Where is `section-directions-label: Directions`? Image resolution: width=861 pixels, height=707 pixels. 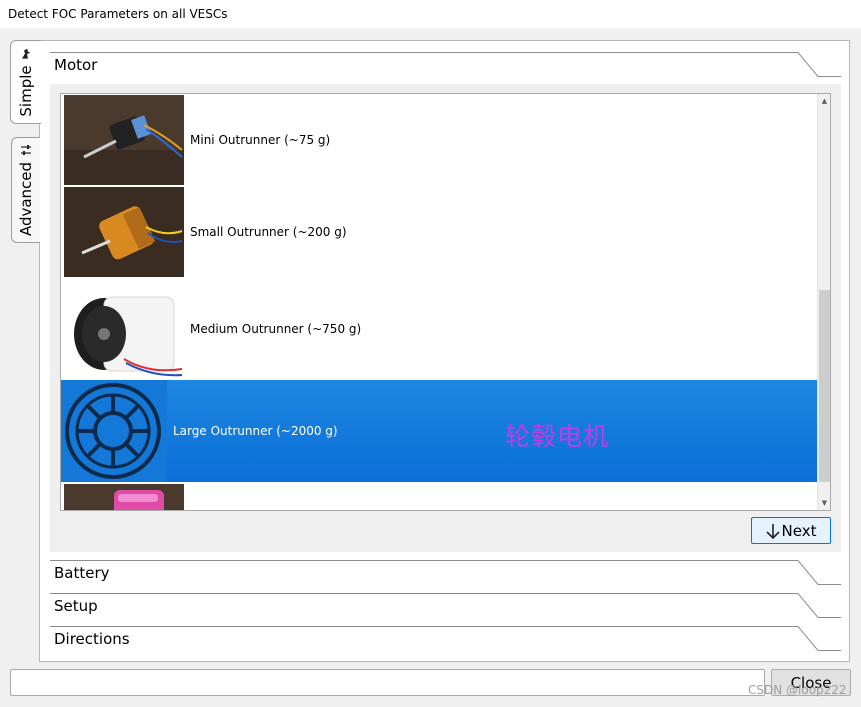 section-directions-label: Directions is located at coordinates (92, 639).